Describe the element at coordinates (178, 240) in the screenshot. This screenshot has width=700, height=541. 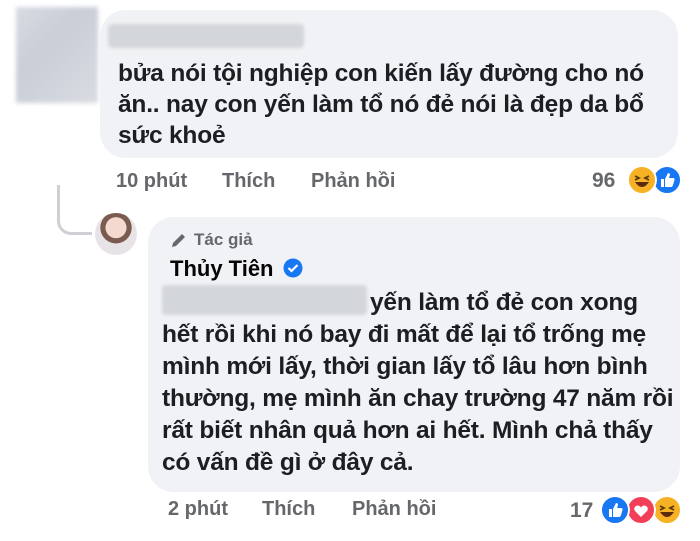
I see `pen-icon` at that location.